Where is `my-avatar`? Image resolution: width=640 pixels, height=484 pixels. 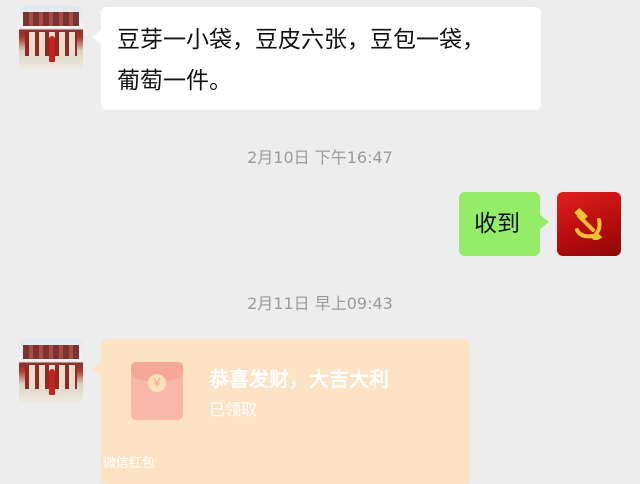 my-avatar is located at coordinates (589, 224).